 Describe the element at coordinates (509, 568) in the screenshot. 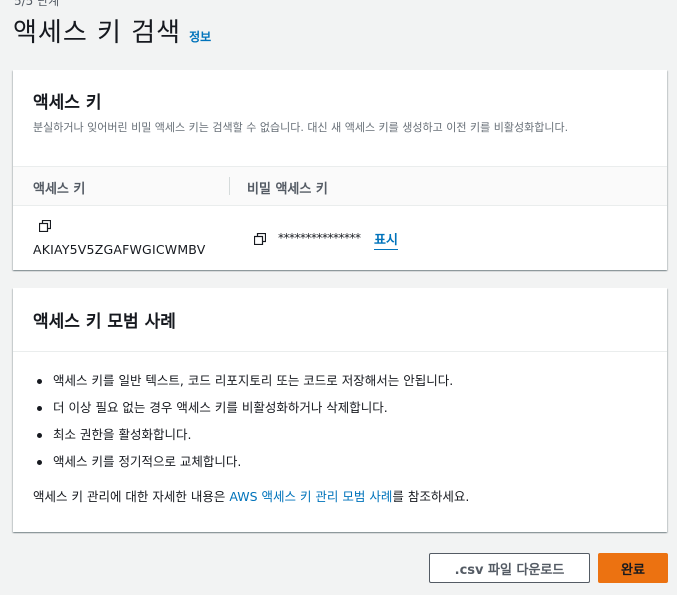

I see `download-csv-button: .csv 파일 다운로드` at that location.